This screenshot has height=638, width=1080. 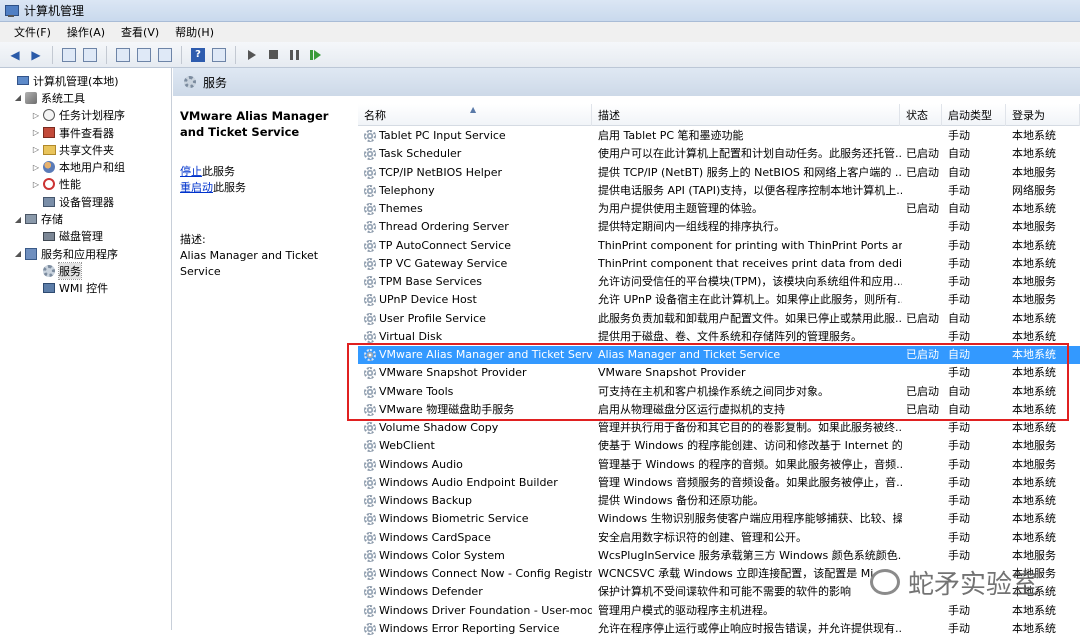 What do you see at coordinates (123, 55) in the screenshot?
I see `properties-icon` at bounding box center [123, 55].